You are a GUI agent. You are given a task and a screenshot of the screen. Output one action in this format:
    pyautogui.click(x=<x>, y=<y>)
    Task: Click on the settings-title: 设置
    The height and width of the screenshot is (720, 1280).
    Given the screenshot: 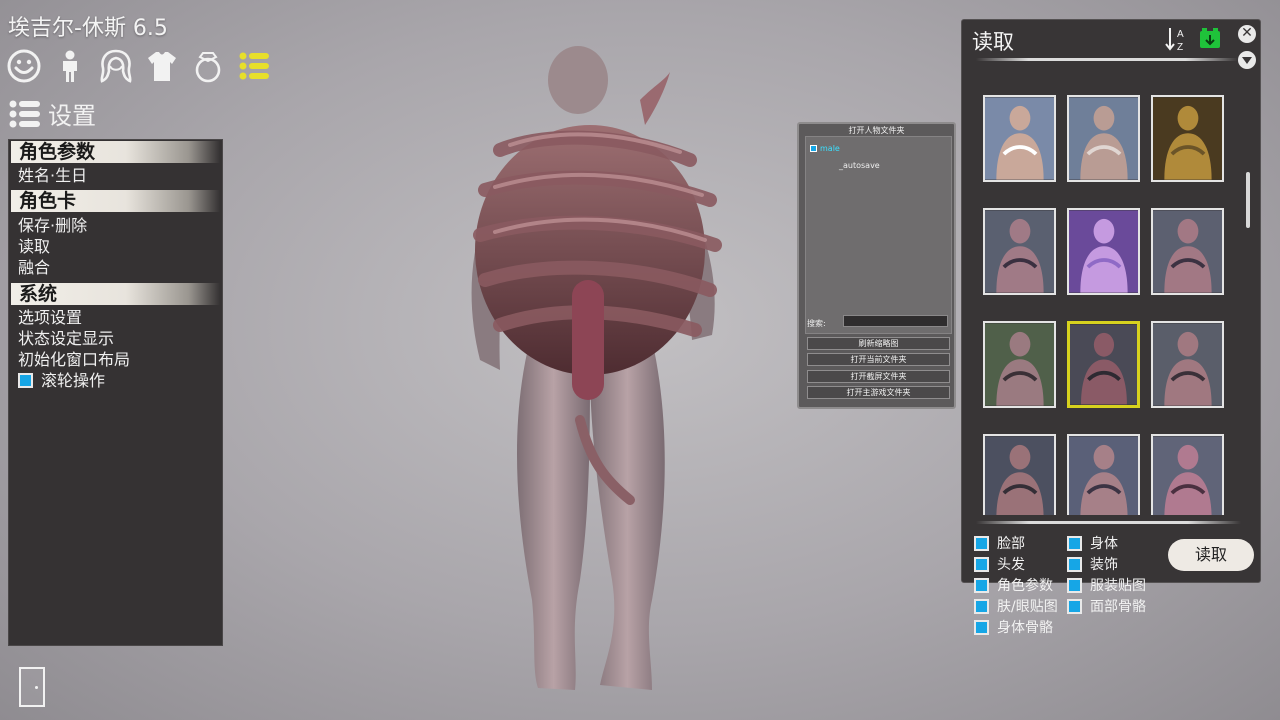 What is the action you would take?
    pyautogui.click(x=72, y=116)
    